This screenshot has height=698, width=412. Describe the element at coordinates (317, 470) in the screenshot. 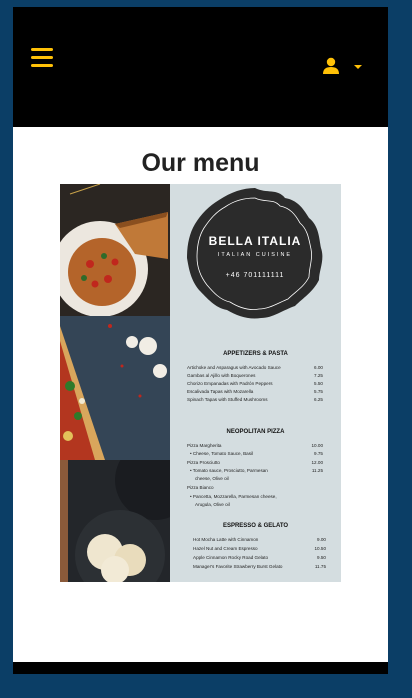

I see `menu-item-price: 11.25` at that location.